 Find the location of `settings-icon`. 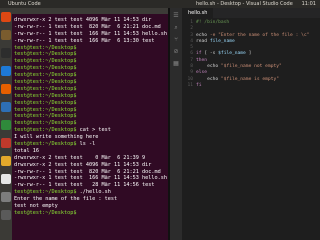

settings-icon is located at coordinates (6, 197).